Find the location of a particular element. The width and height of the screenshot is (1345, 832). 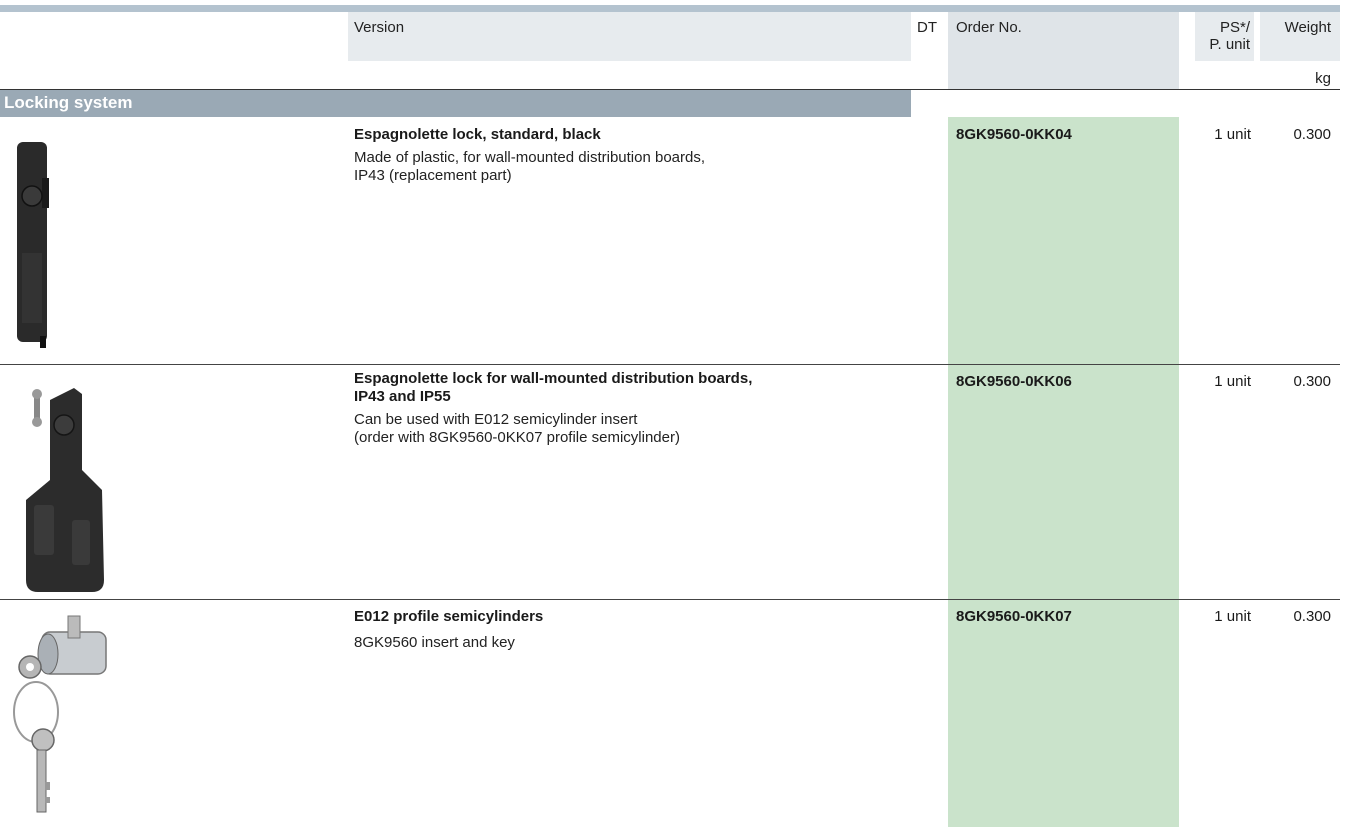

row3-desc-line1: 8GK9560 insert and key is located at coordinates (434, 642).